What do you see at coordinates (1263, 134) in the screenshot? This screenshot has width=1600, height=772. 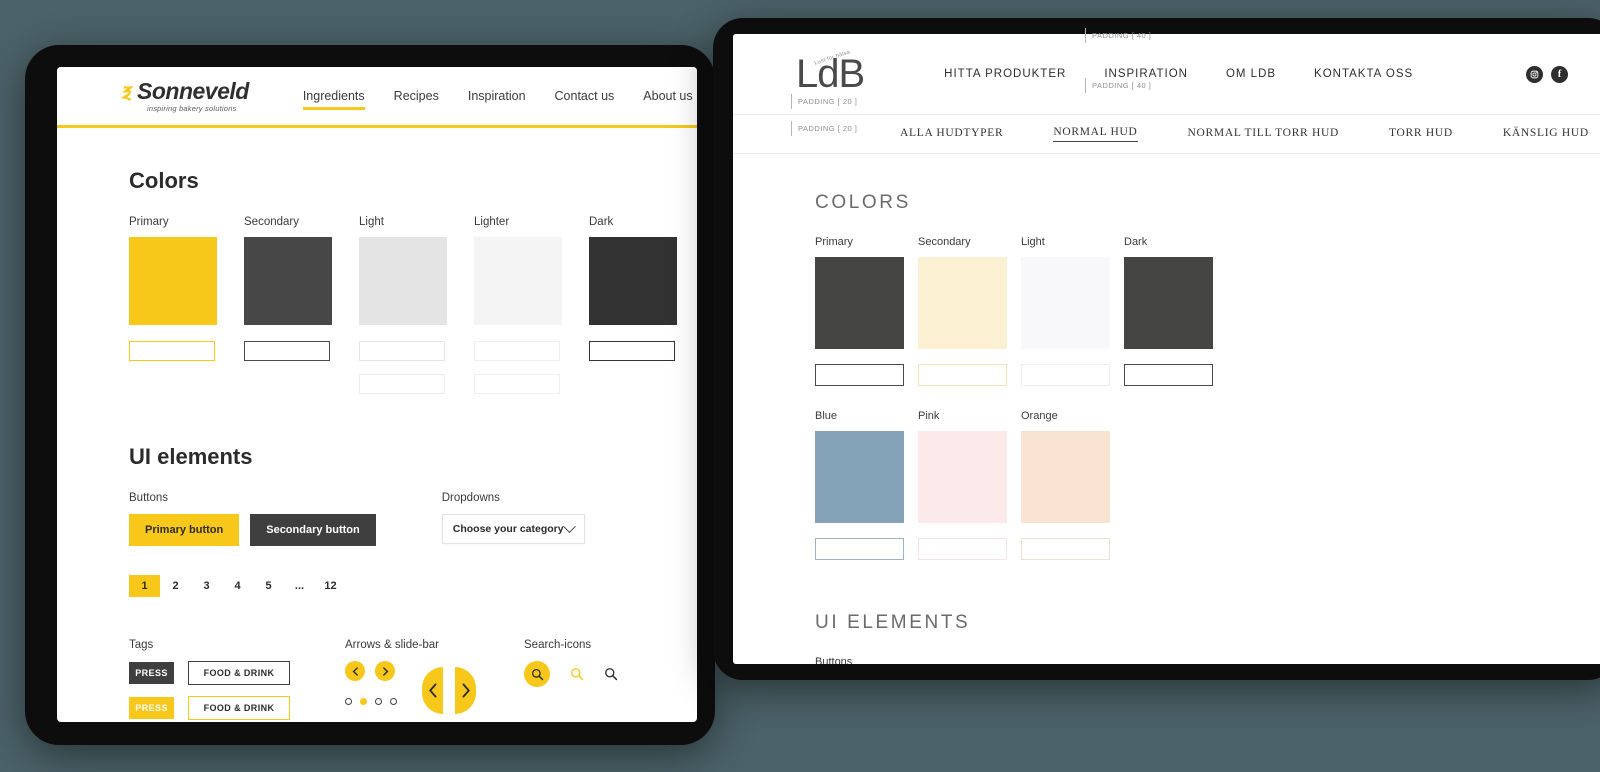 I see `subnav-item-normal-till-torr-hud: NORMAL TILL TORR HUD` at bounding box center [1263, 134].